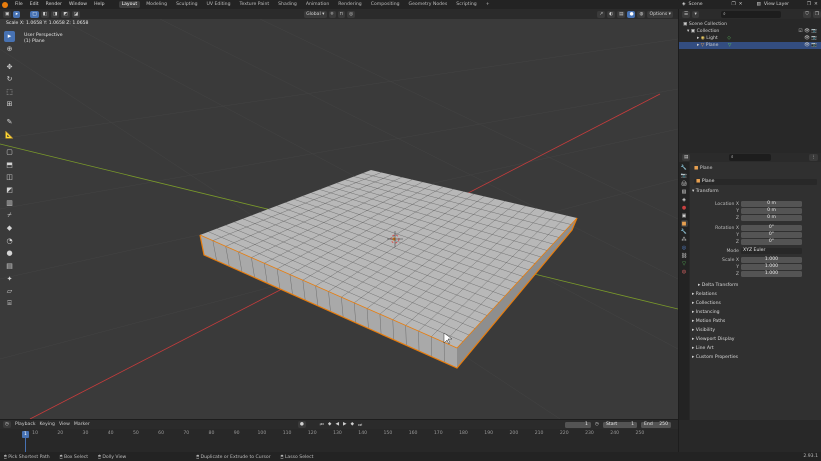 This screenshot has height=461, width=821. I want to click on smooth-tool-icon: ●, so click(9, 253).